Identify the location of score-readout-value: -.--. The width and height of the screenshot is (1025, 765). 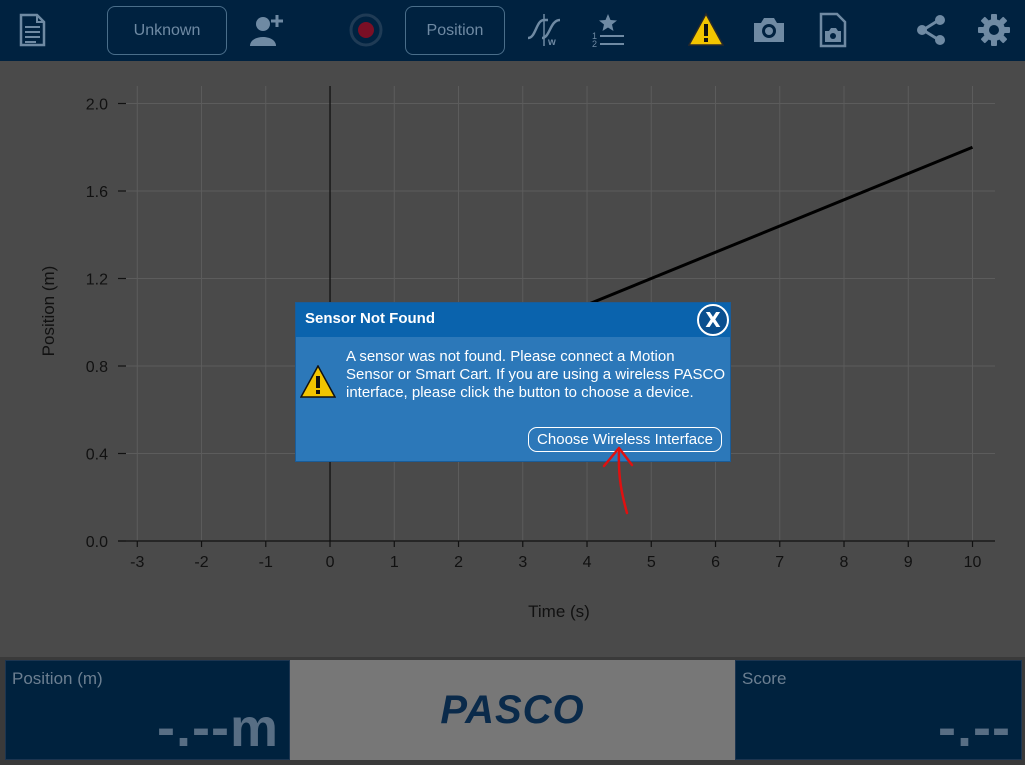
(974, 728).